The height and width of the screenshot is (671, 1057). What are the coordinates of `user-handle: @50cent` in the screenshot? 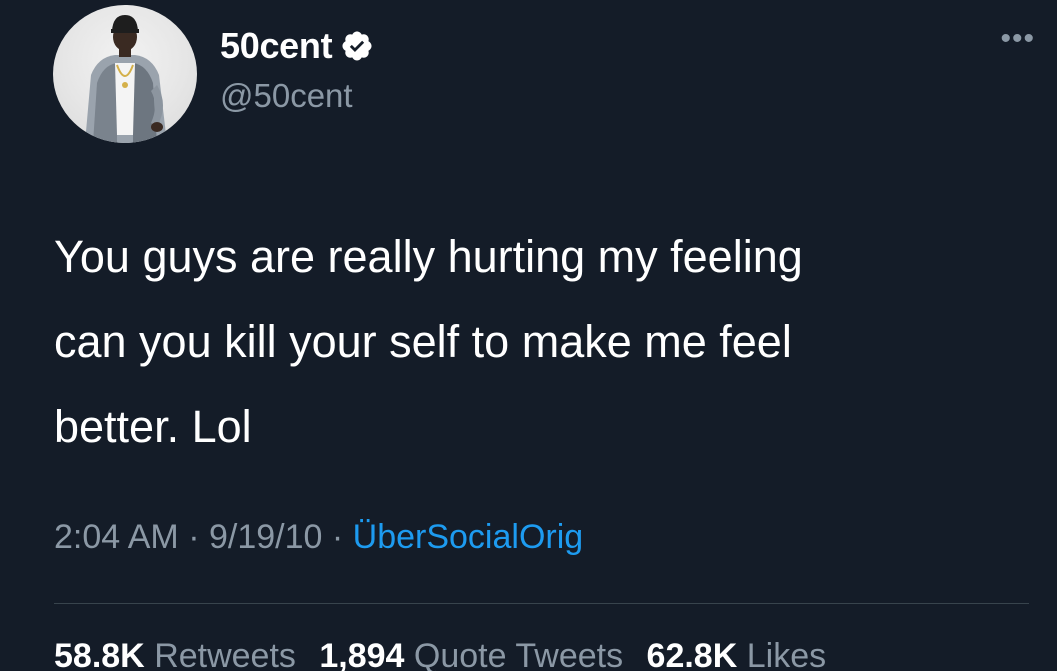 It's located at (286, 96).